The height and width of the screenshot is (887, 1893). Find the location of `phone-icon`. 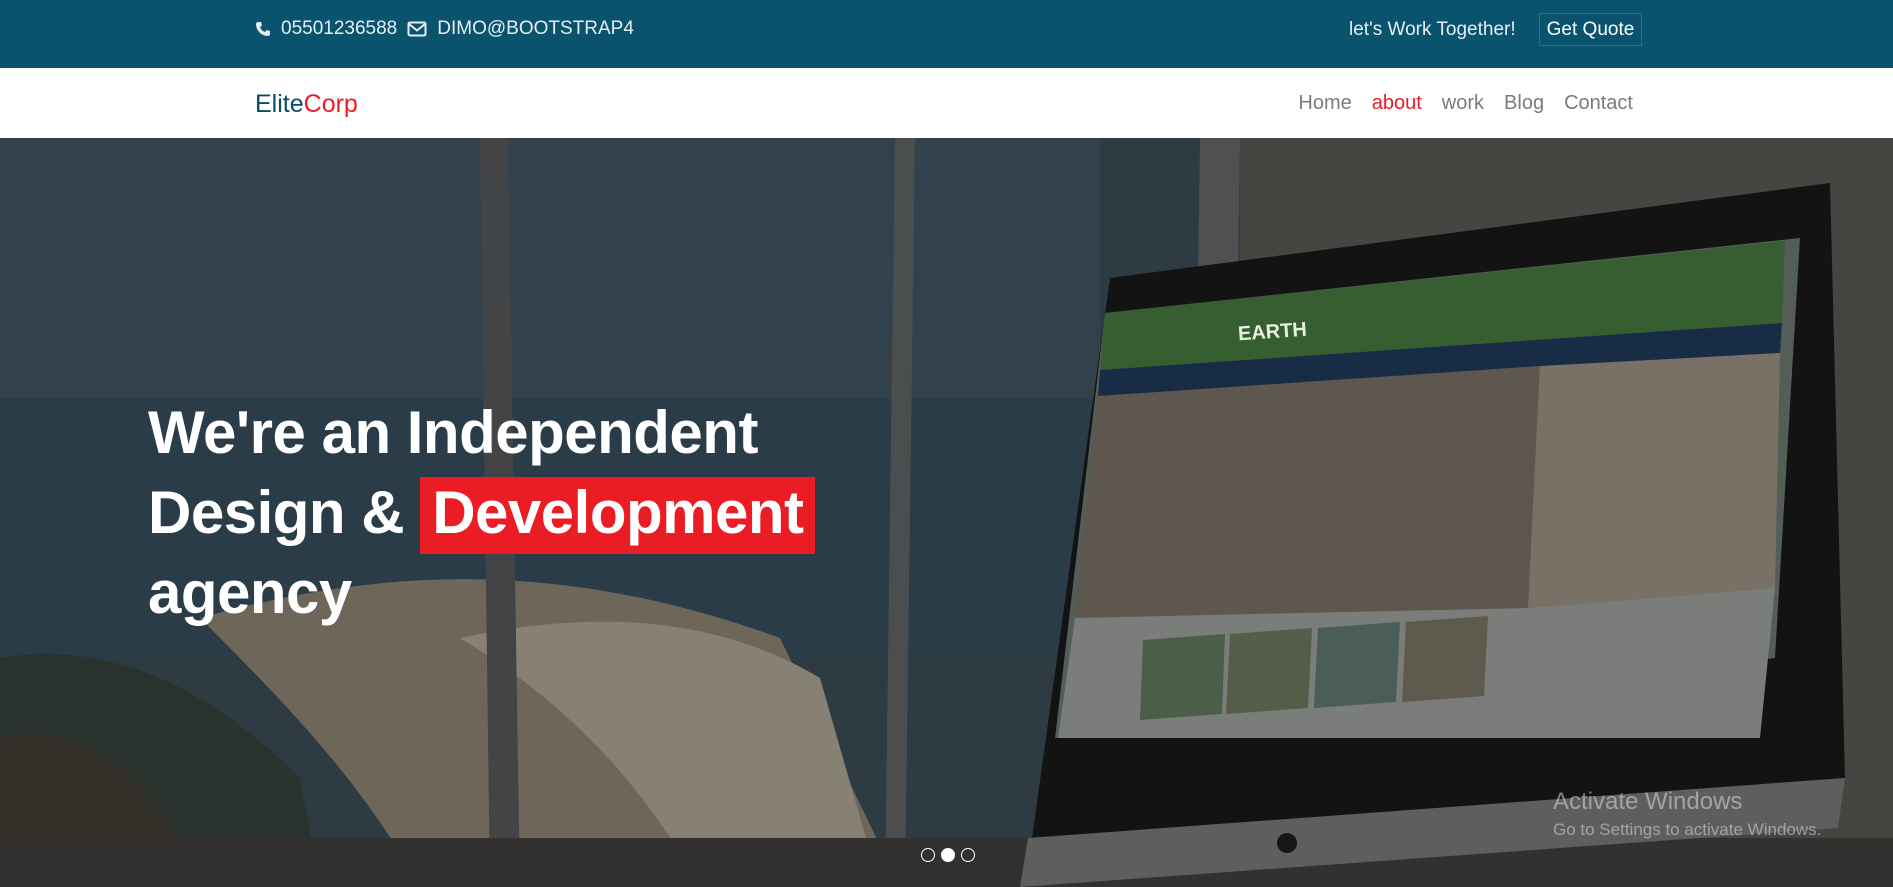

phone-icon is located at coordinates (263, 29).